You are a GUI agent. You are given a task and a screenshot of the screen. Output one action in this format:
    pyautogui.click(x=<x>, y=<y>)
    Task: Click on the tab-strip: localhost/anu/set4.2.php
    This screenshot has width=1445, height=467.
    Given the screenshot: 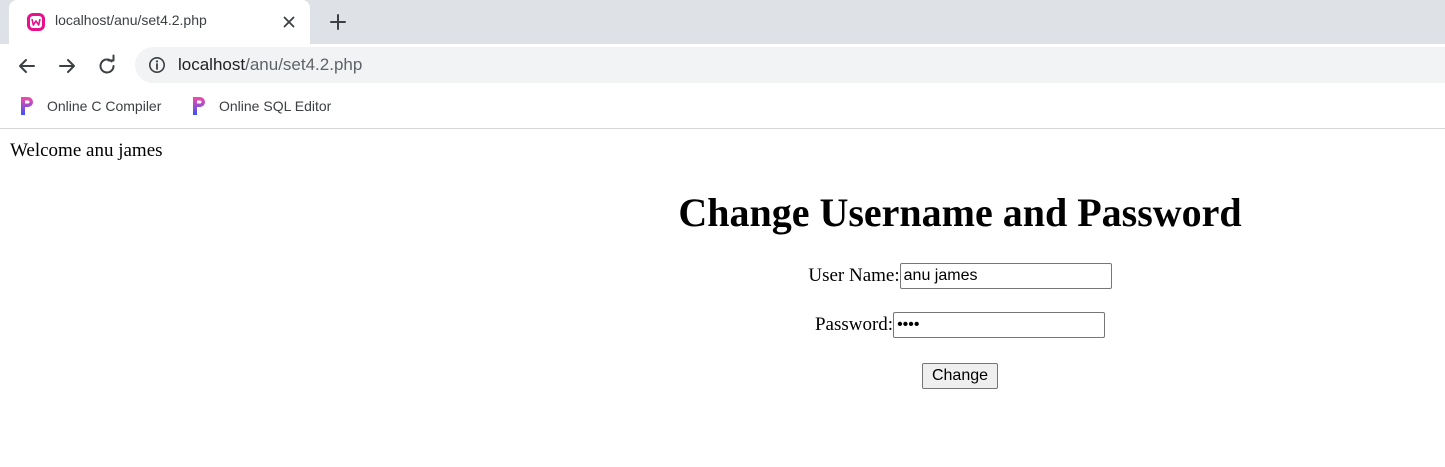 What is the action you would take?
    pyautogui.click(x=722, y=22)
    